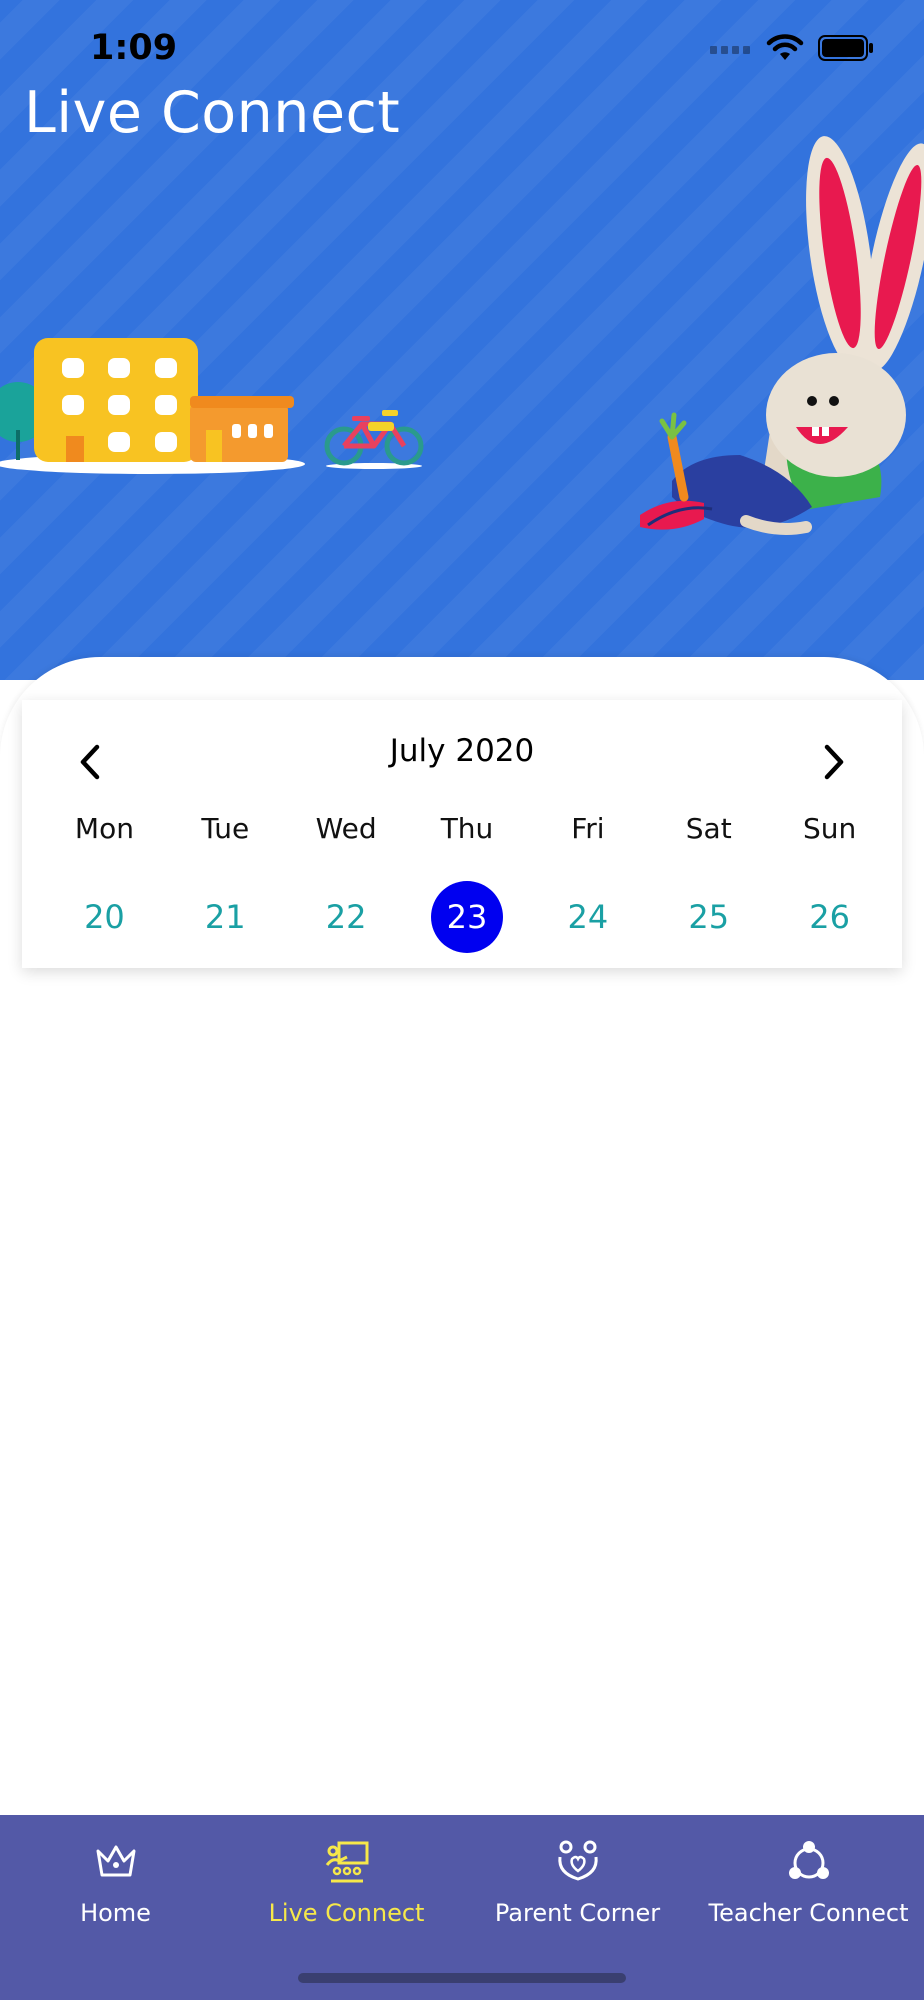 This screenshot has height=2000, width=924. I want to click on weekday-label: Tue, so click(225, 828).